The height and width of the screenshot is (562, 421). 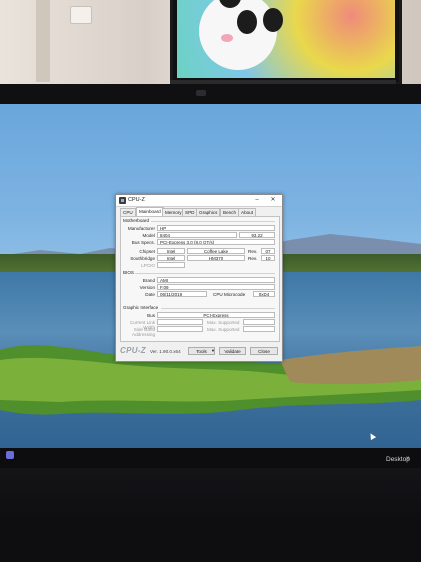 I want to click on southbridge-rev-value: 10, so click(x=268, y=258).